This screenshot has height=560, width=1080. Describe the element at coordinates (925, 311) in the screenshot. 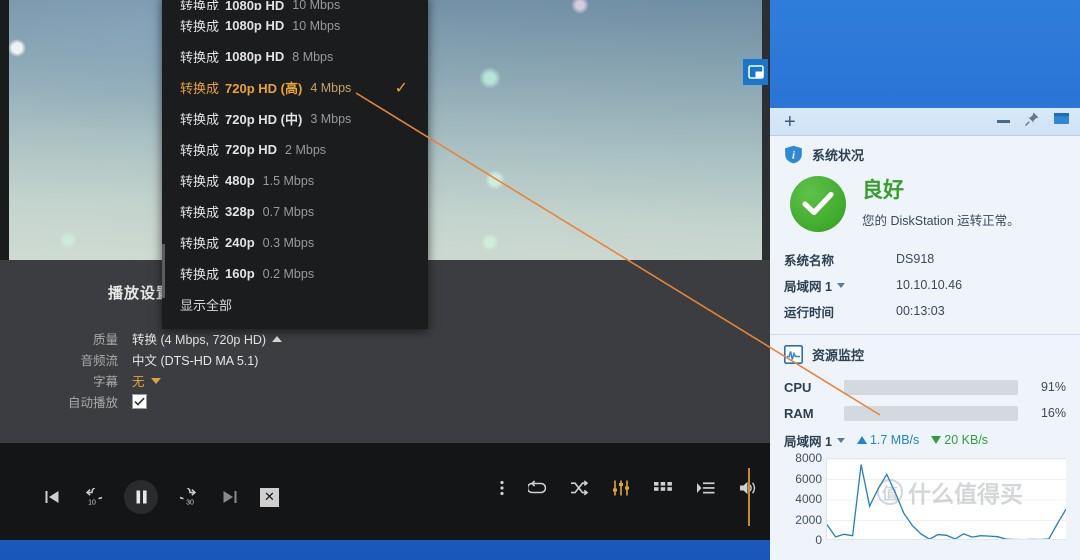

I see `info-row-uptime: 运行时间 00:13:03` at that location.